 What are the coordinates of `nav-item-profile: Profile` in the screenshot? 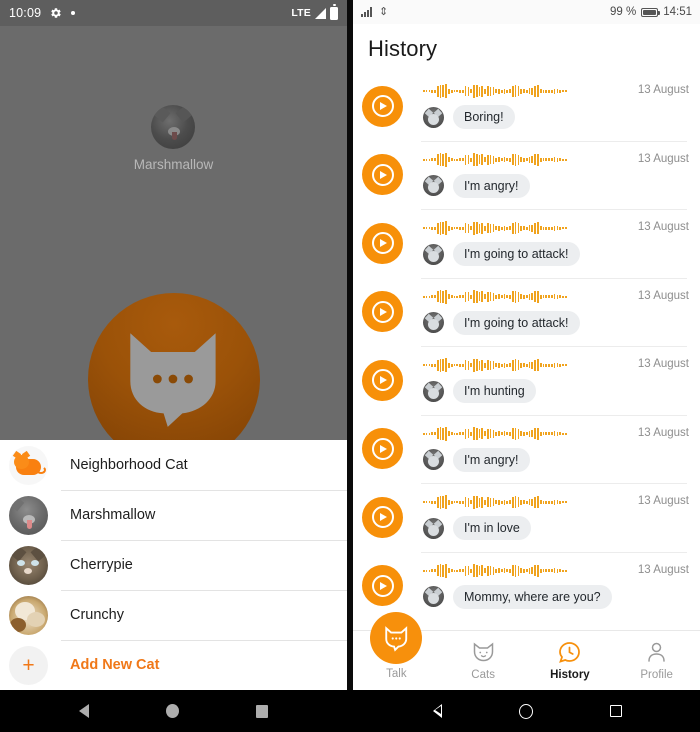 It's located at (656, 660).